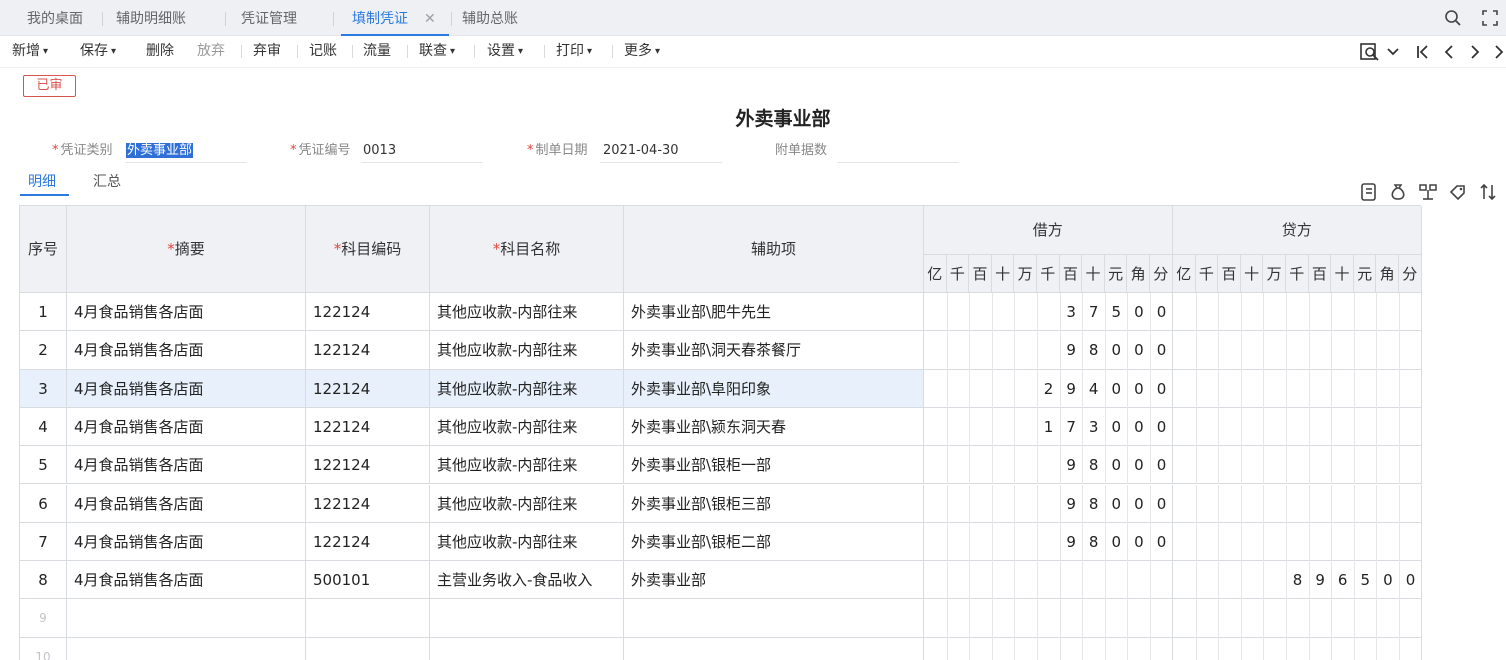 The height and width of the screenshot is (660, 1506). Describe the element at coordinates (505, 51) in the screenshot. I see `settings-button: 设置 ▾` at that location.